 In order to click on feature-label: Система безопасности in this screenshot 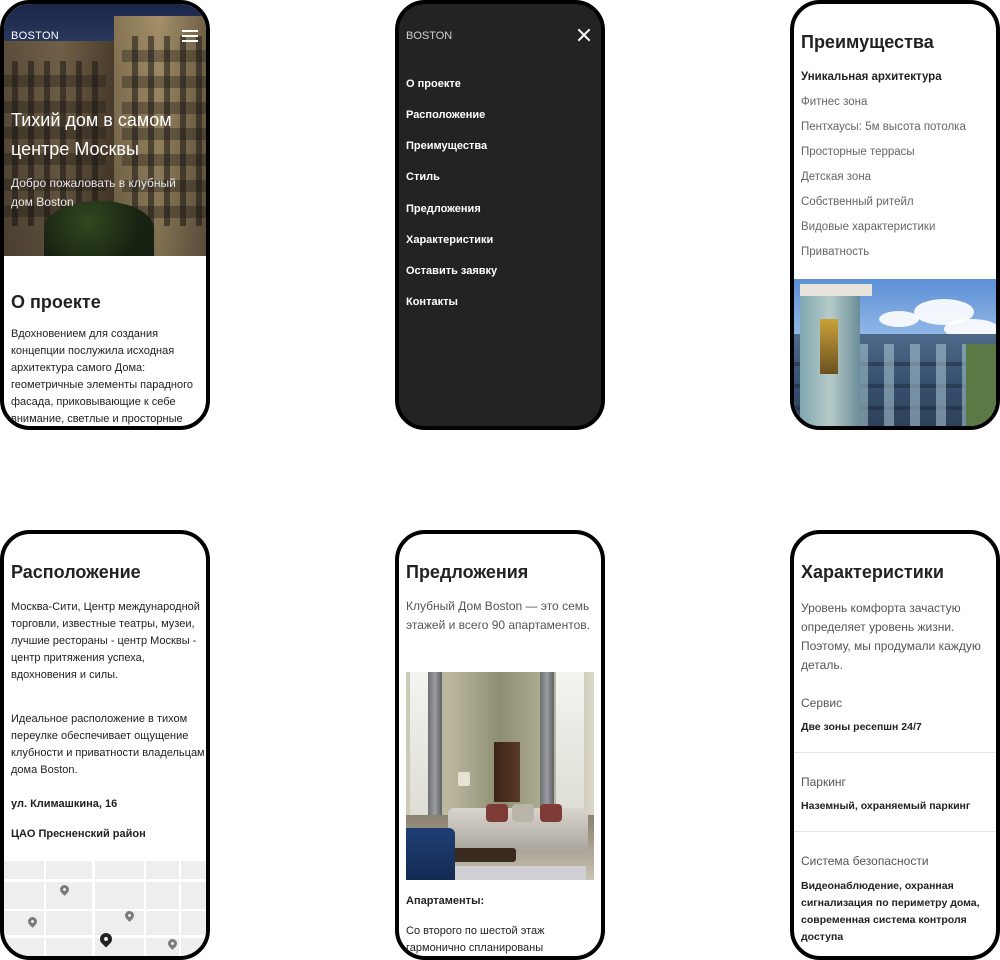, I will do `click(865, 861)`.